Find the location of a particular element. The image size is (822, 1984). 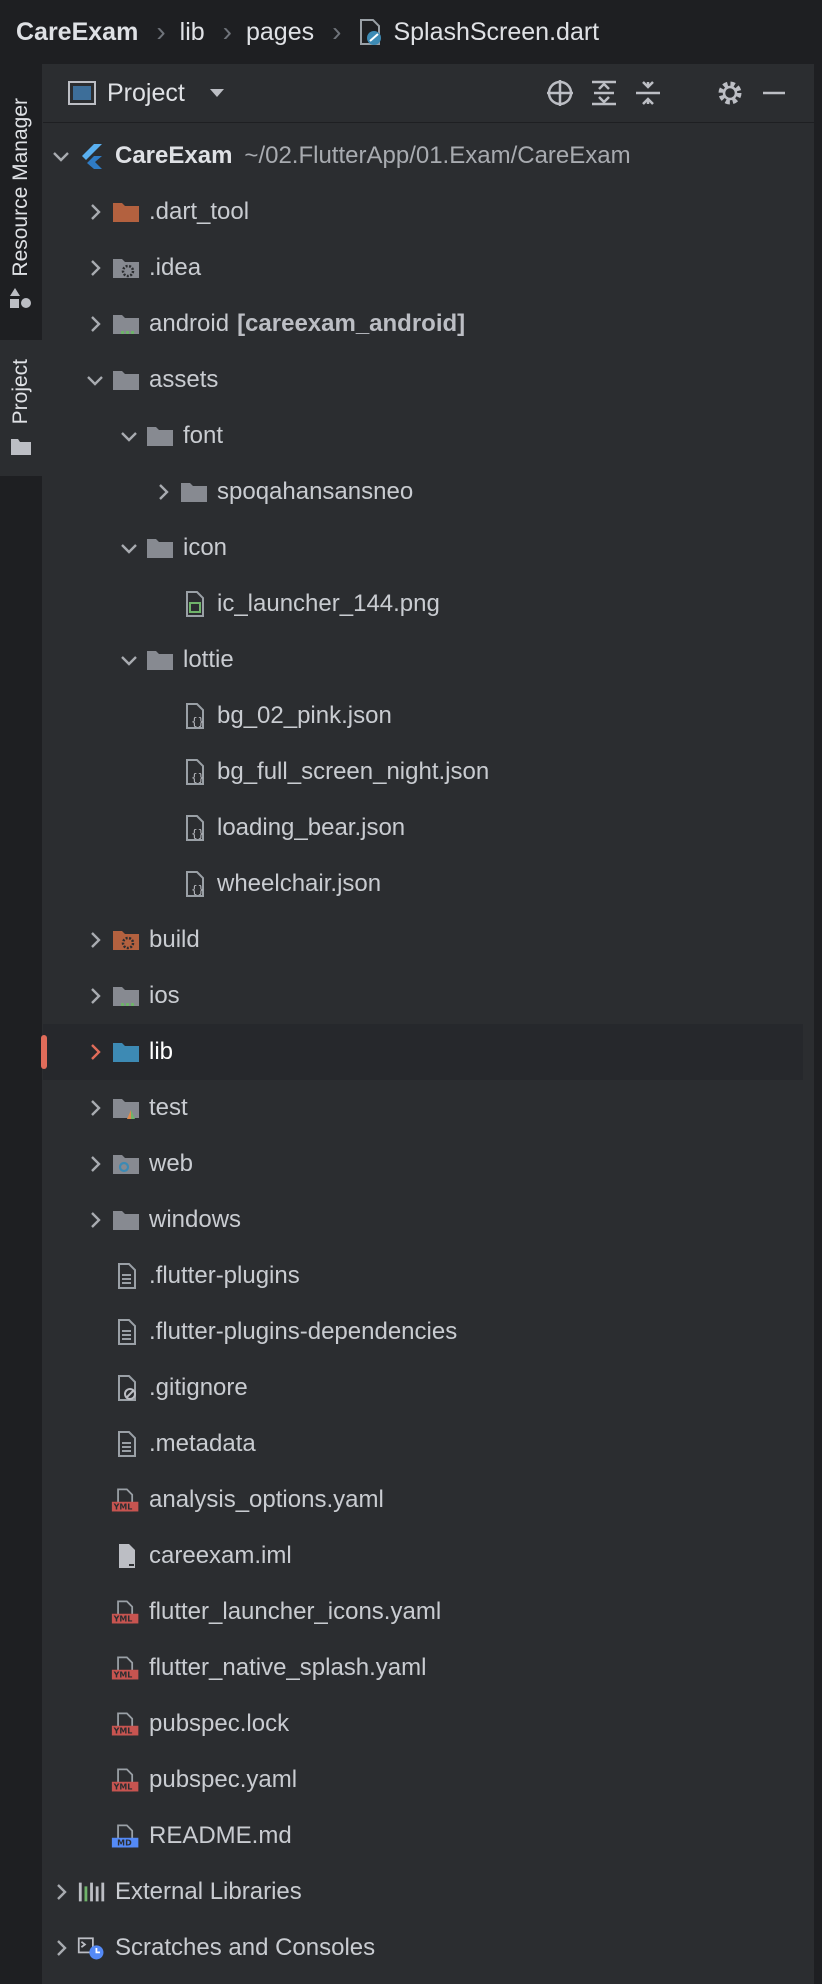

tree-row-gitignore: .gitignore is located at coordinates (423, 1388).